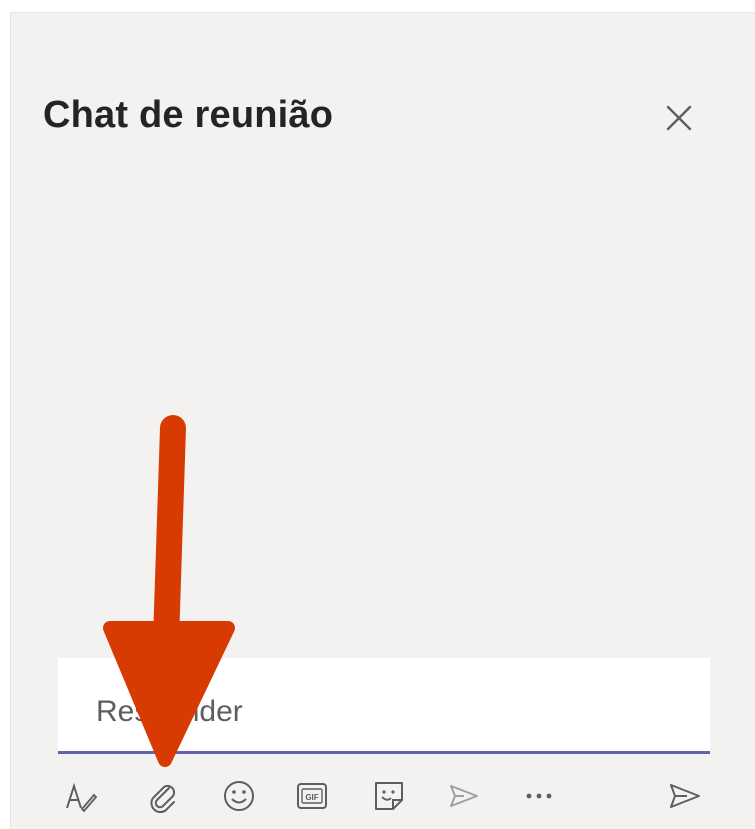 This screenshot has width=755, height=829. I want to click on gif-button: GIF, so click(312, 796).